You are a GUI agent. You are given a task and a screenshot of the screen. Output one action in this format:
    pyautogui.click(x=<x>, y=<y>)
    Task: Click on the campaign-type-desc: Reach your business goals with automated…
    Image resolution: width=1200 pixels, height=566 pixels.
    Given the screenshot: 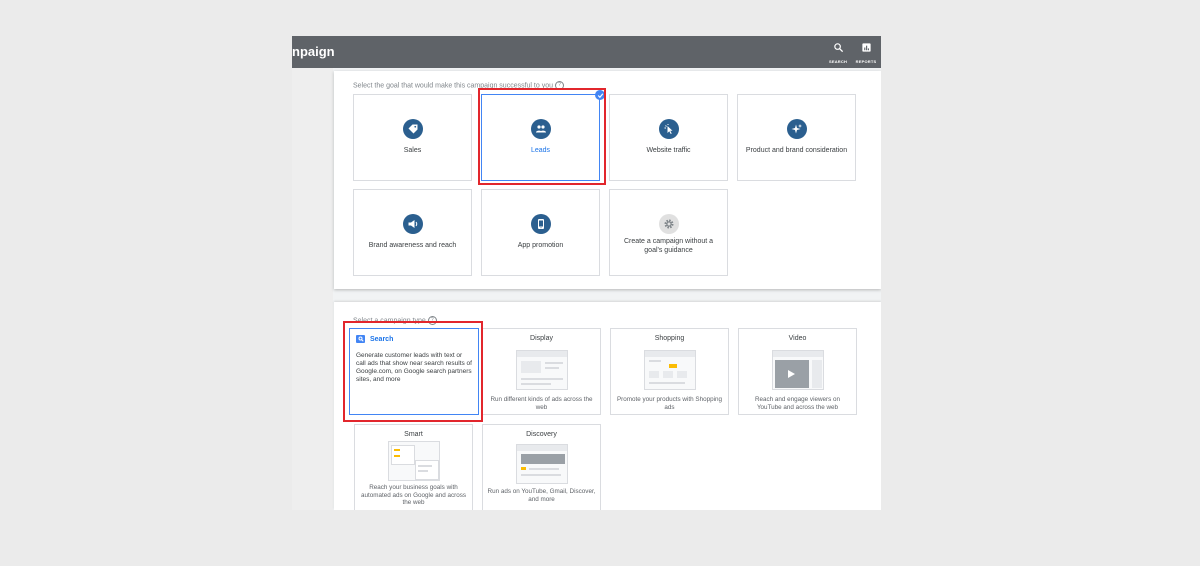 What is the action you would take?
    pyautogui.click(x=413, y=495)
    